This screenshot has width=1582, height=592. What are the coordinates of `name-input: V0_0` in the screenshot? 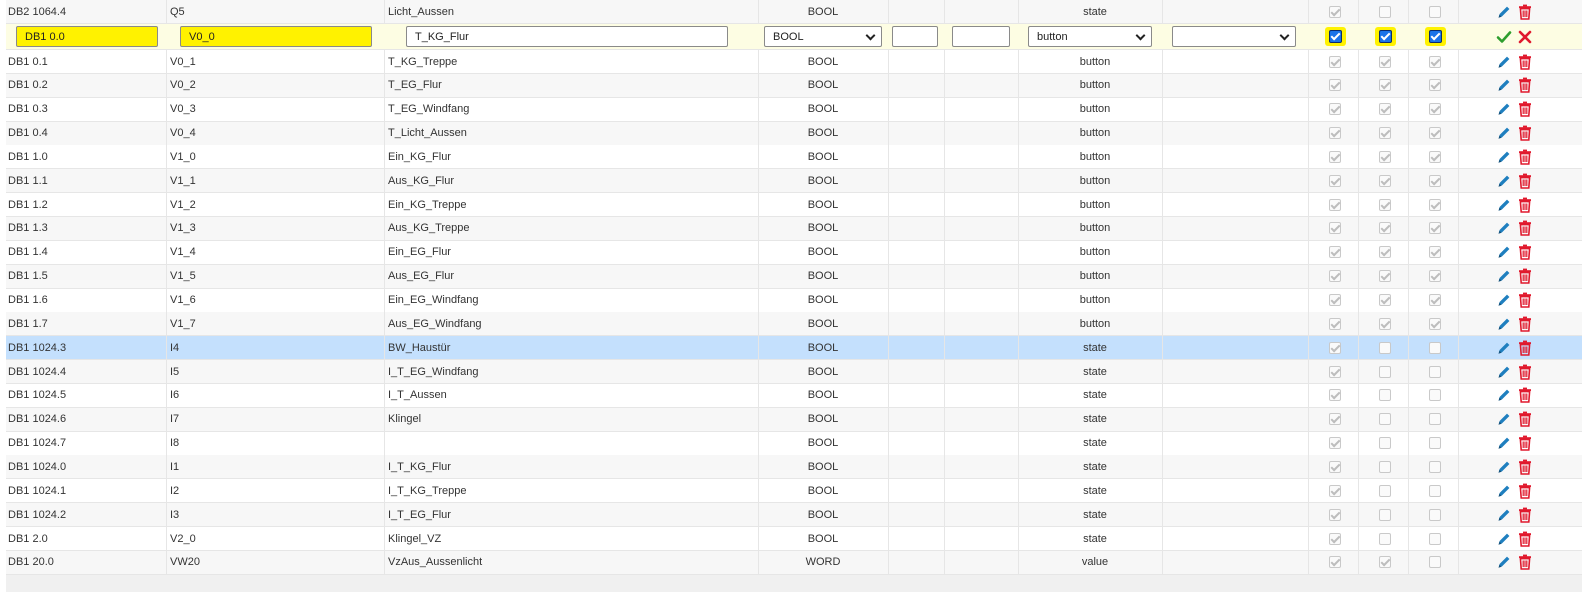 It's located at (276, 36).